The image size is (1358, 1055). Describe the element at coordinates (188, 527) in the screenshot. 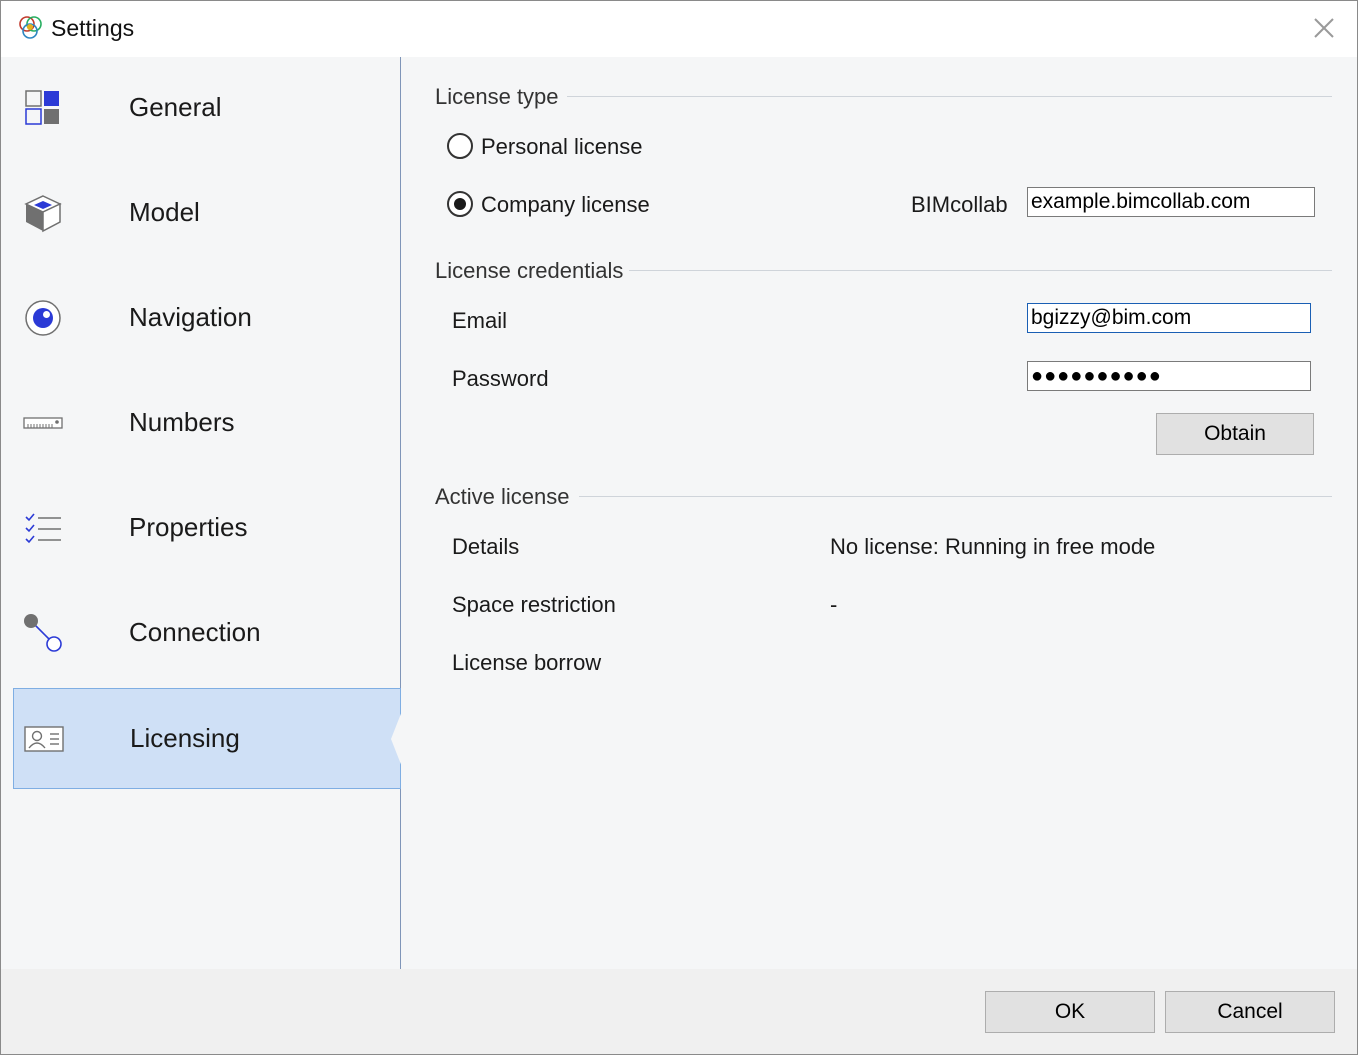

I see `sidebar-item-label: Properties` at that location.